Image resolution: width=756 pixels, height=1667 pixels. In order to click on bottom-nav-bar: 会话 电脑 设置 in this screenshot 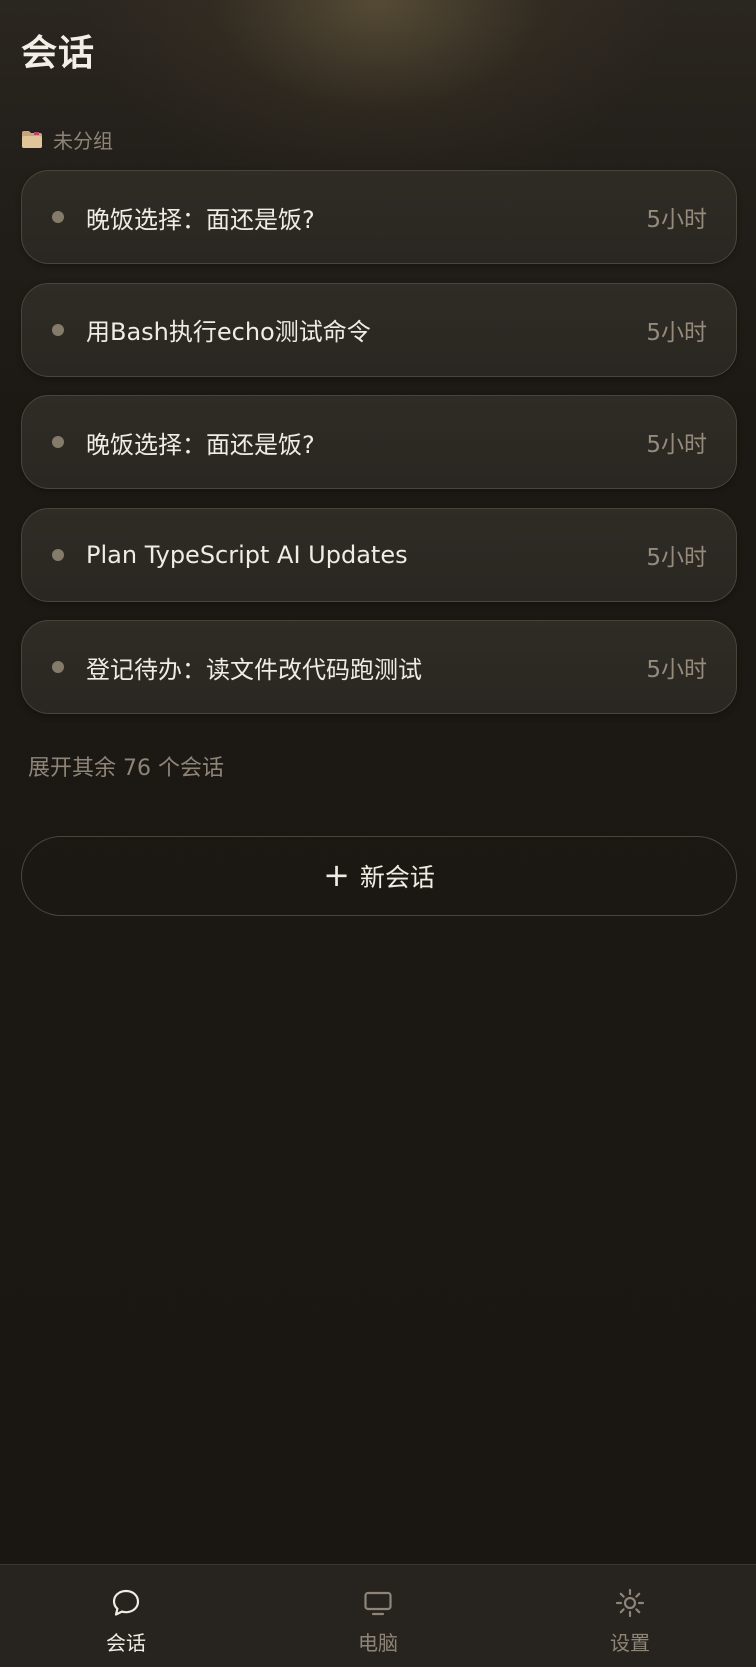, I will do `click(378, 1615)`.